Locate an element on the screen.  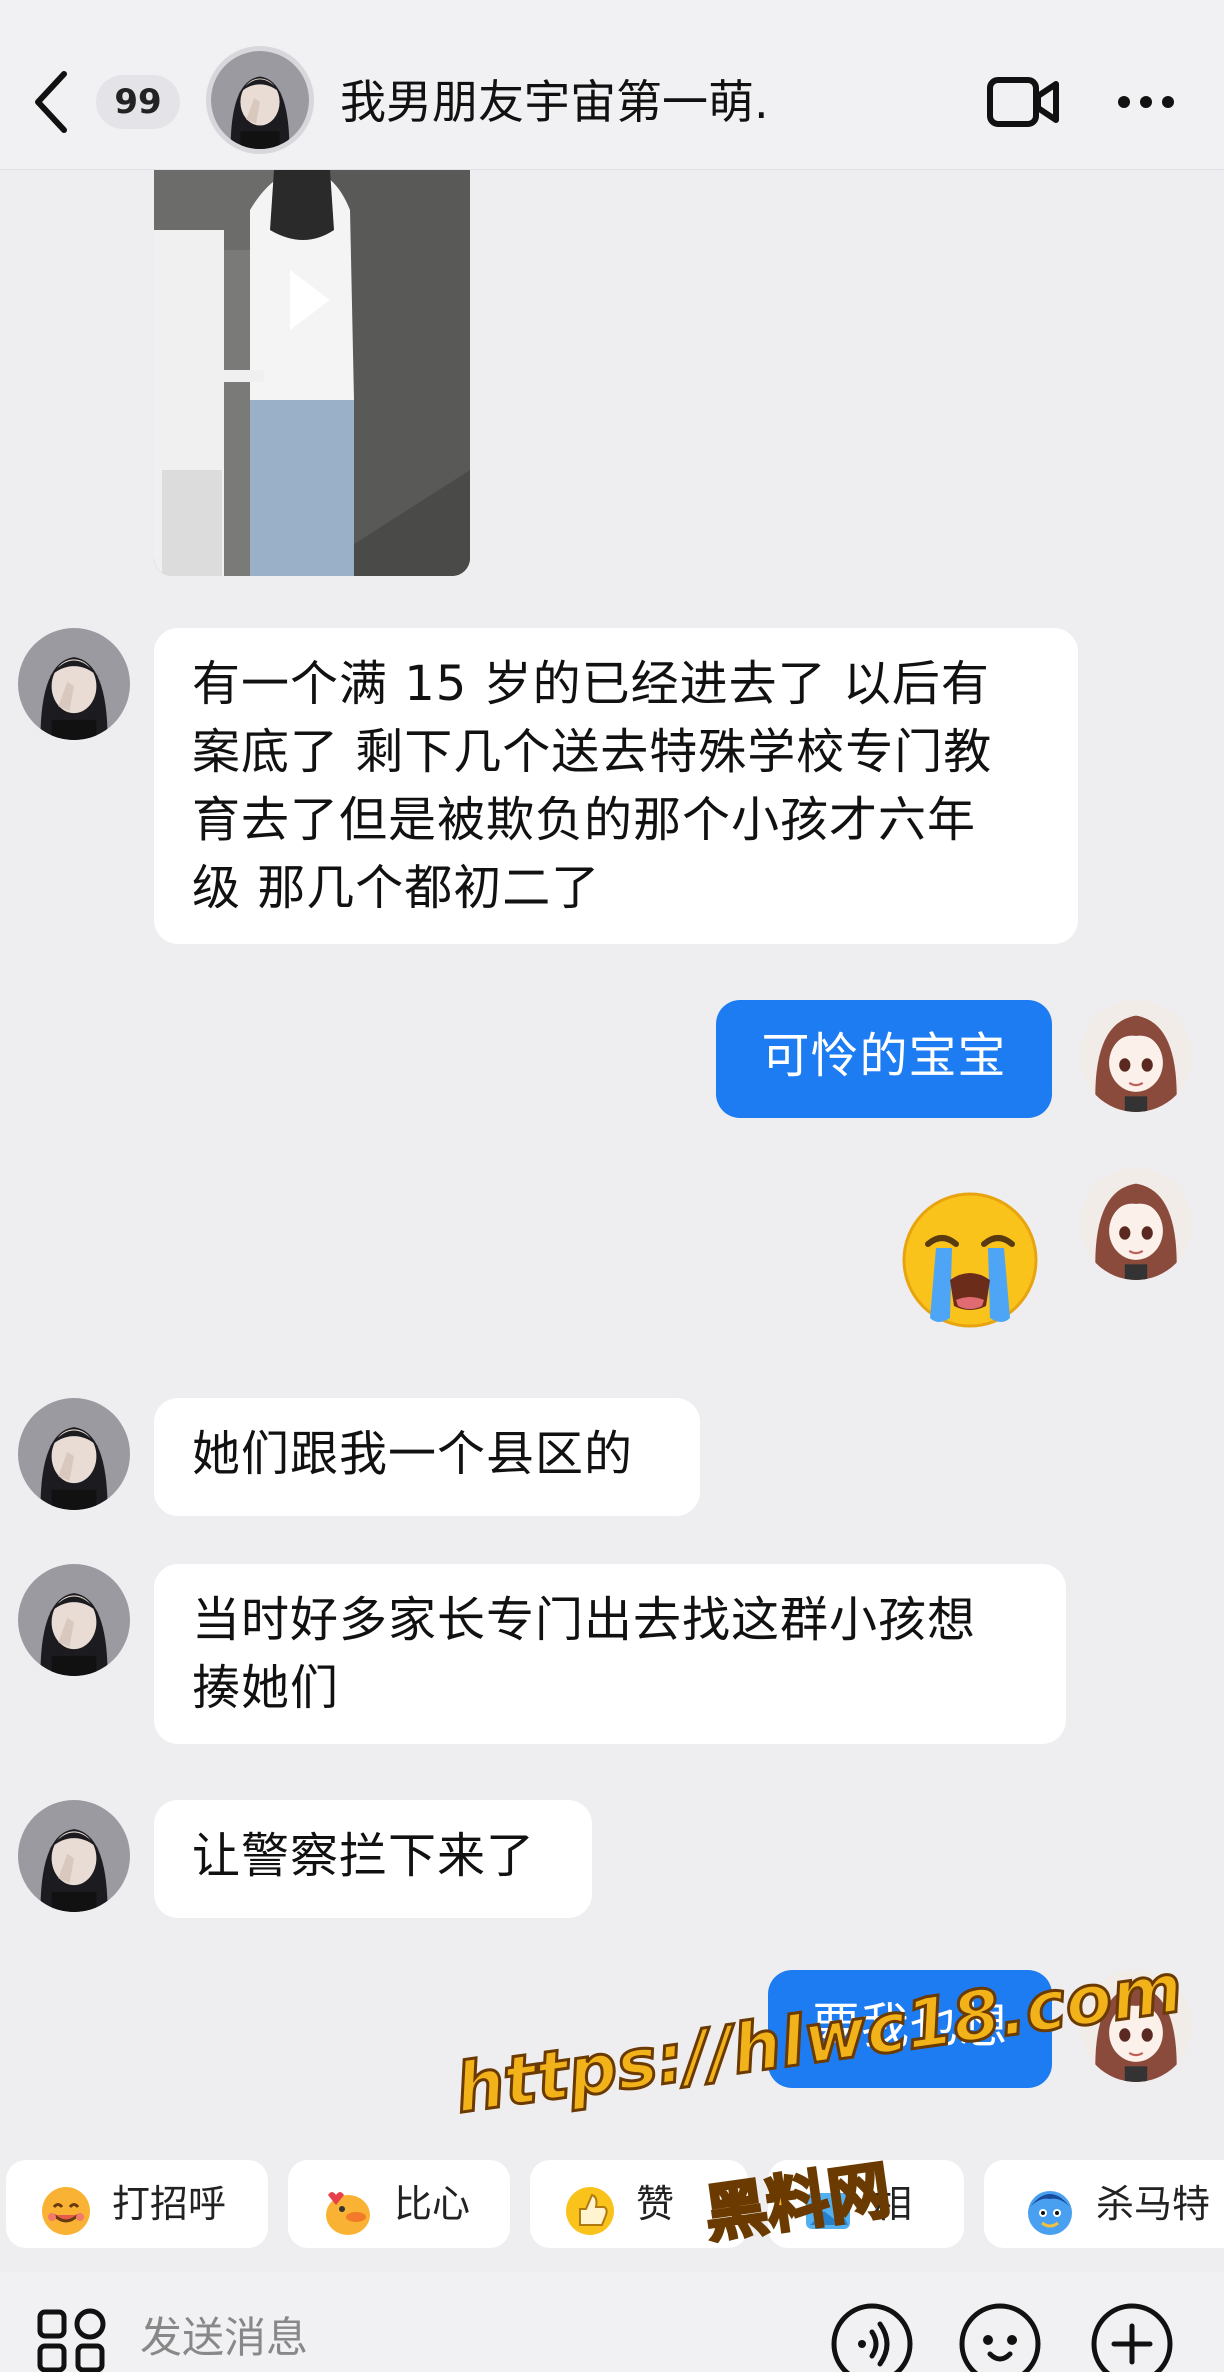
quick-reply-label: 赞 is located at coordinates (655, 2204).